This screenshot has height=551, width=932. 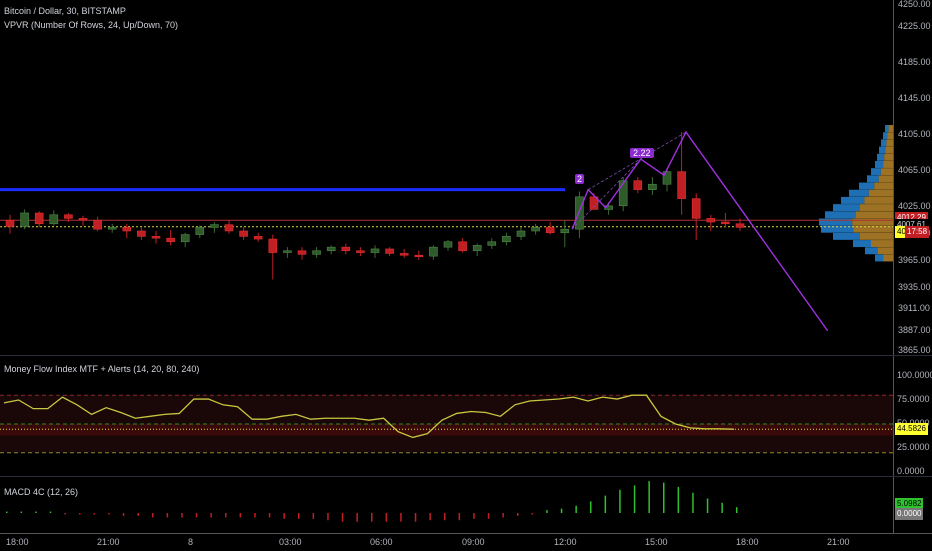 I want to click on mfi-tick: 75.0000, so click(x=913, y=399).